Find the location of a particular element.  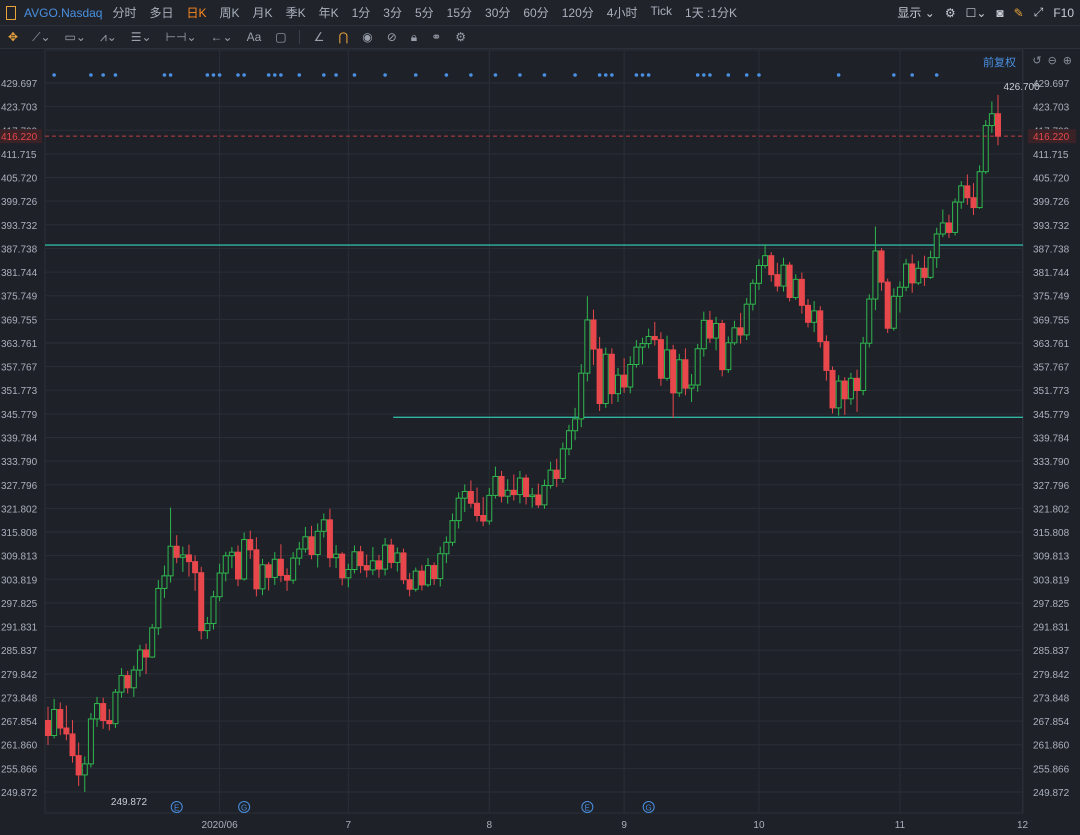

period-tab: 3分 is located at coordinates (392, 12).